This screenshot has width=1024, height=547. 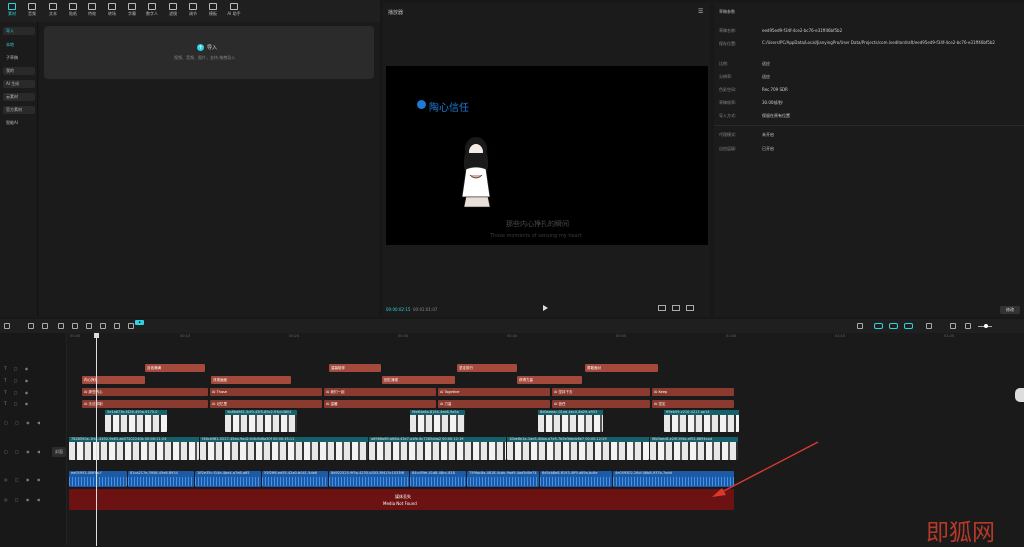 What do you see at coordinates (132, 10) in the screenshot?
I see `toolbar-tab-6: 字幕` at bounding box center [132, 10].